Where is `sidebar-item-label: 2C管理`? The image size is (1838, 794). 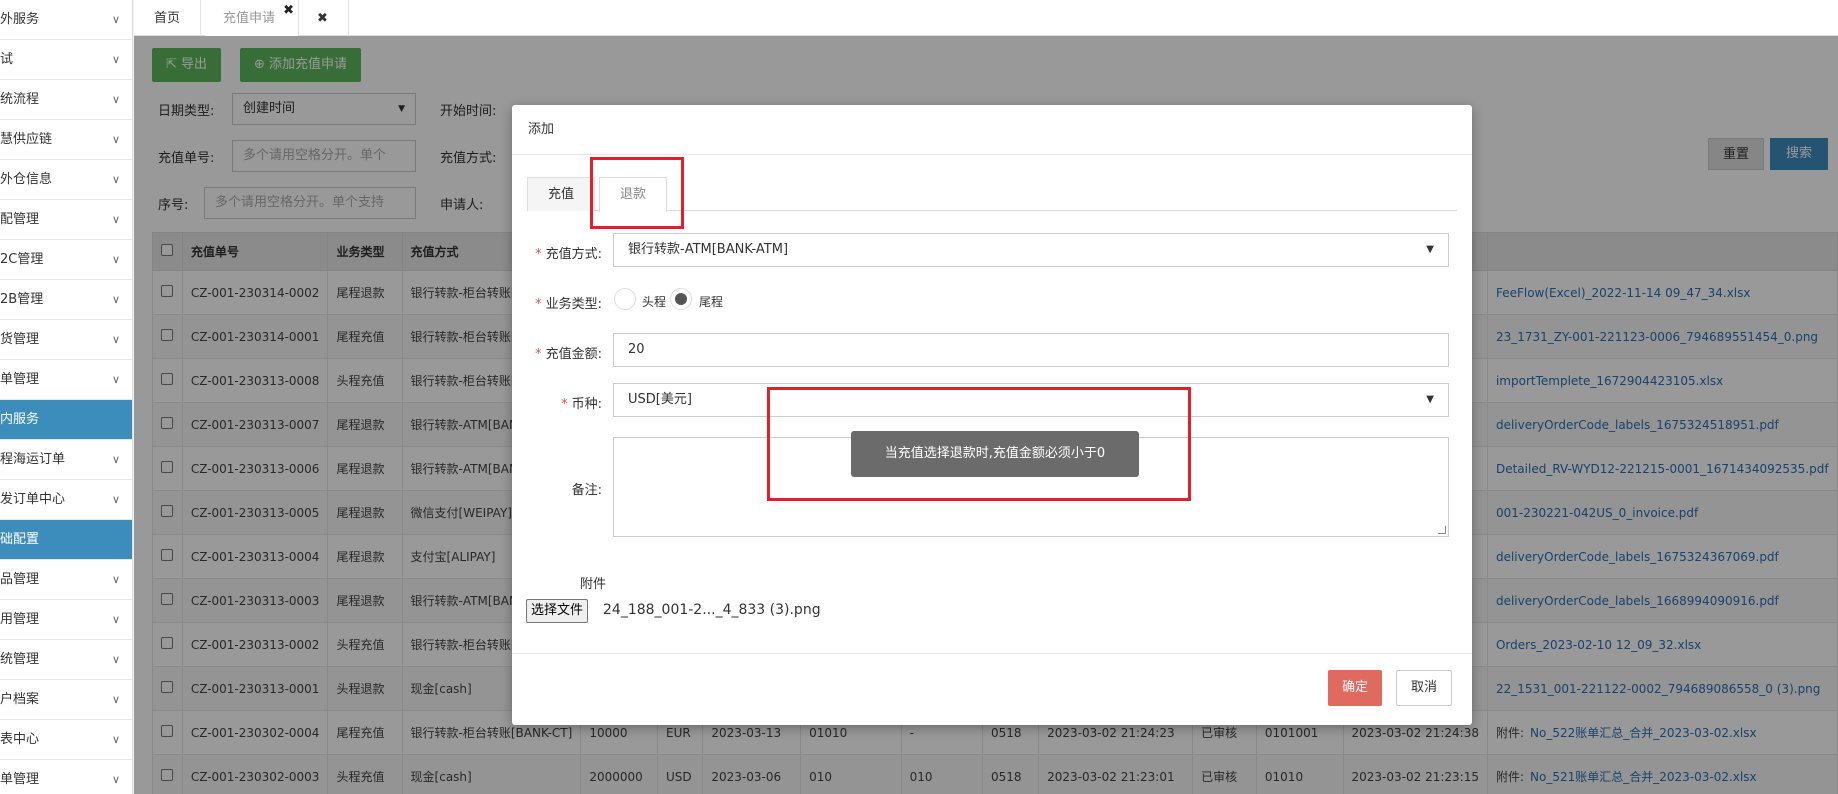 sidebar-item-label: 2C管理 is located at coordinates (22, 259).